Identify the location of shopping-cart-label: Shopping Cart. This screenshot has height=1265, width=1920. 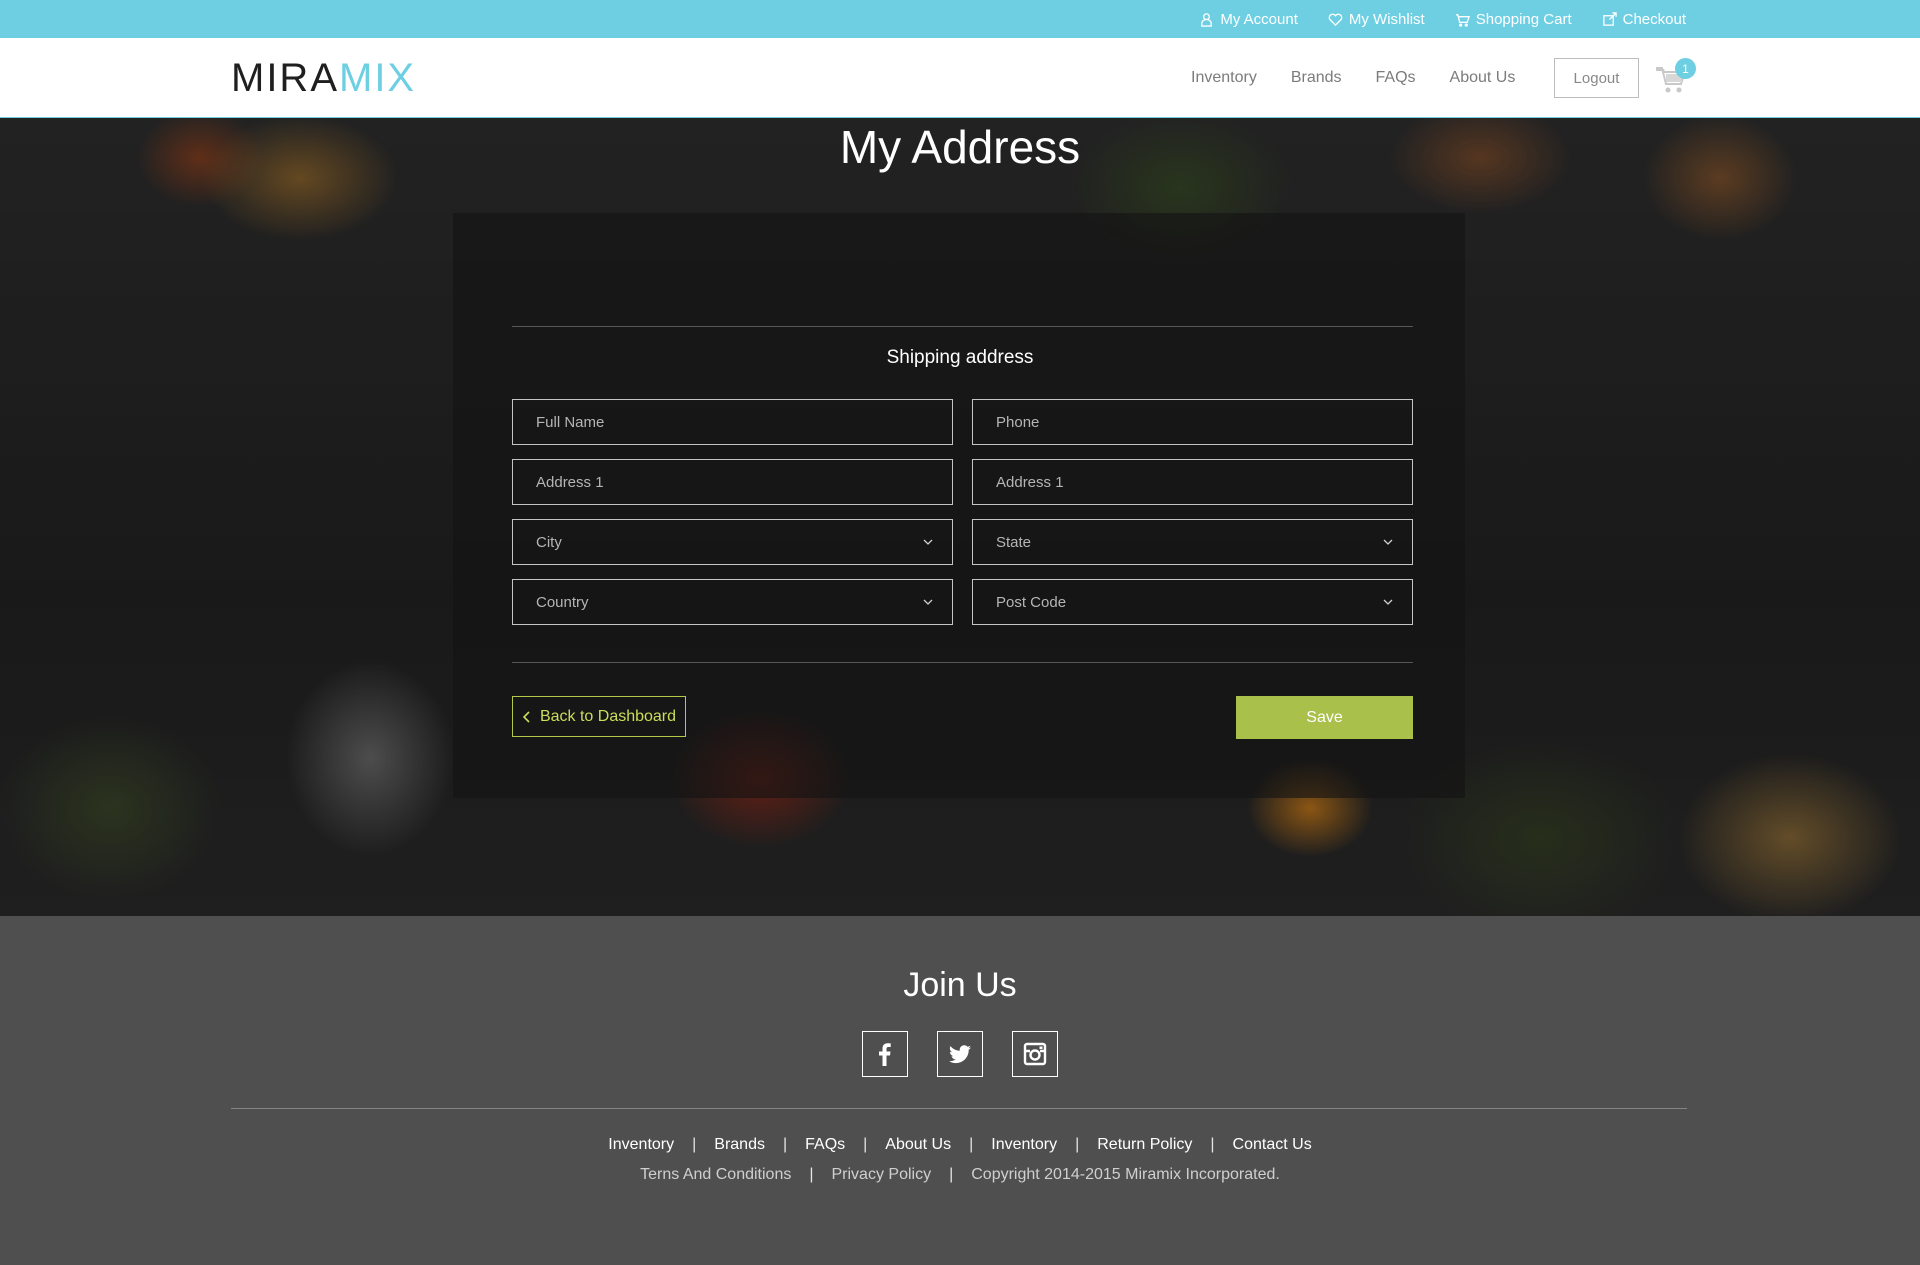
(1523, 19).